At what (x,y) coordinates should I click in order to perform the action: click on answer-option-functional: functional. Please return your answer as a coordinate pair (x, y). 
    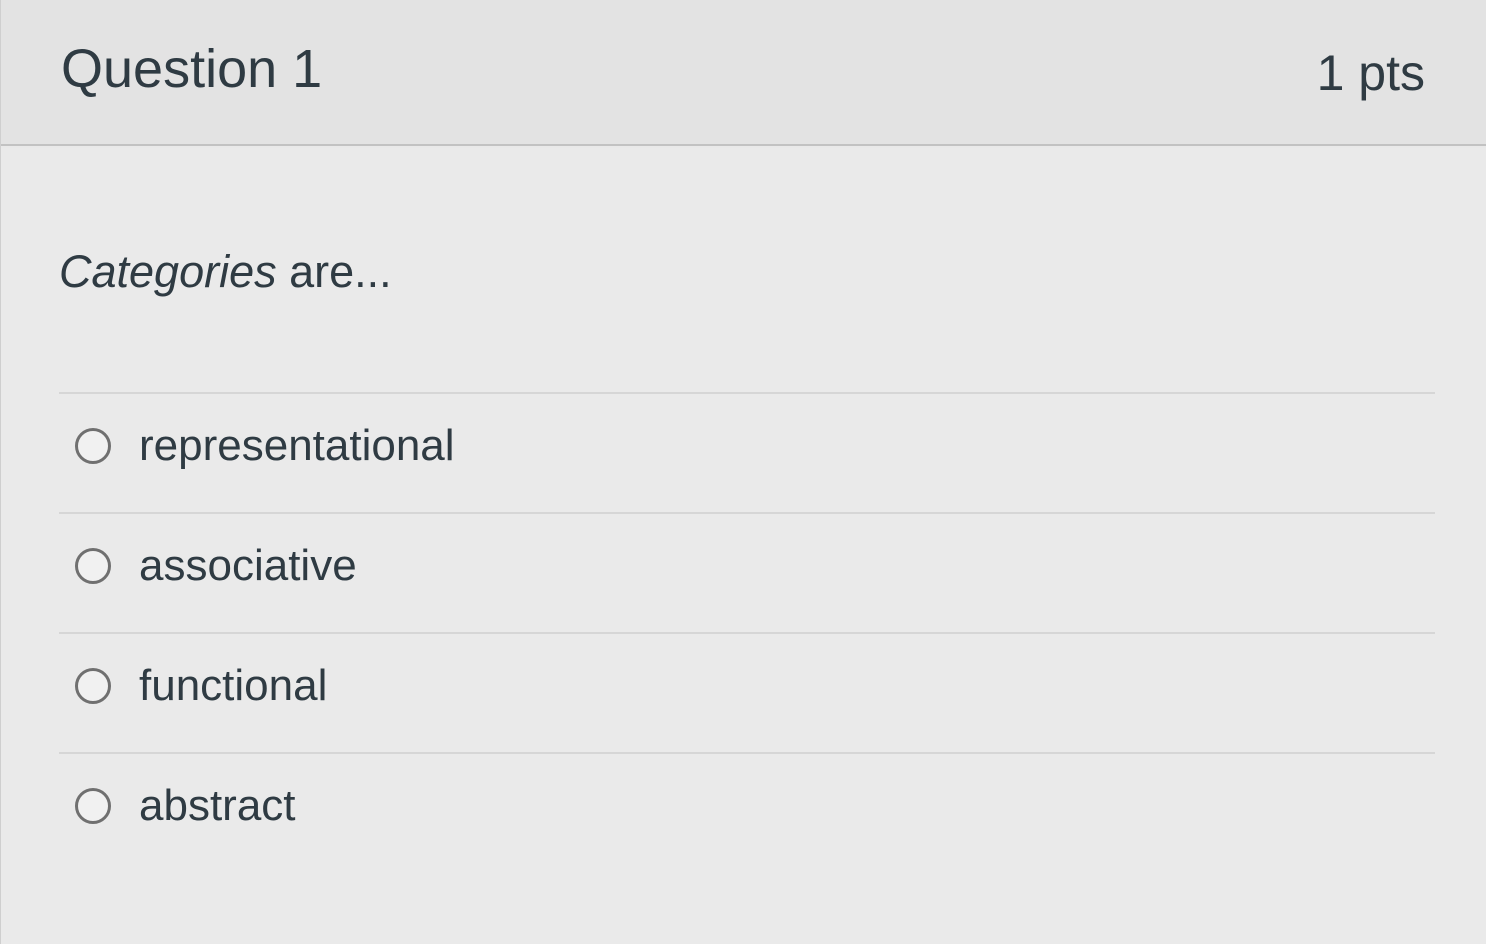
    Looking at the image, I should click on (747, 692).